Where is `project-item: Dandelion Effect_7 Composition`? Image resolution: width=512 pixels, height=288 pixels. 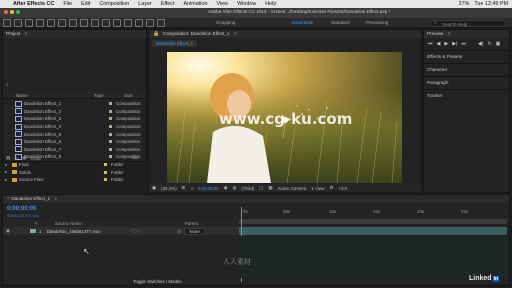
project-item: Dandelion Effect_7 Composition is located at coordinates (74, 150).